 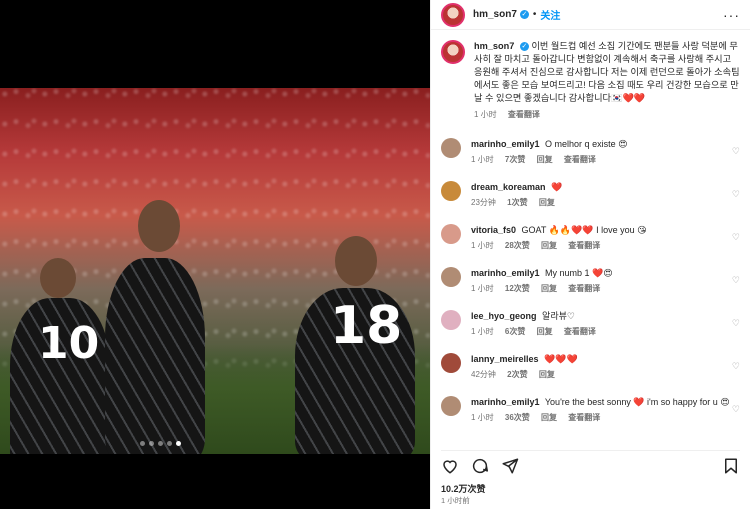 What do you see at coordinates (731, 466) in the screenshot?
I see `save-icon` at bounding box center [731, 466].